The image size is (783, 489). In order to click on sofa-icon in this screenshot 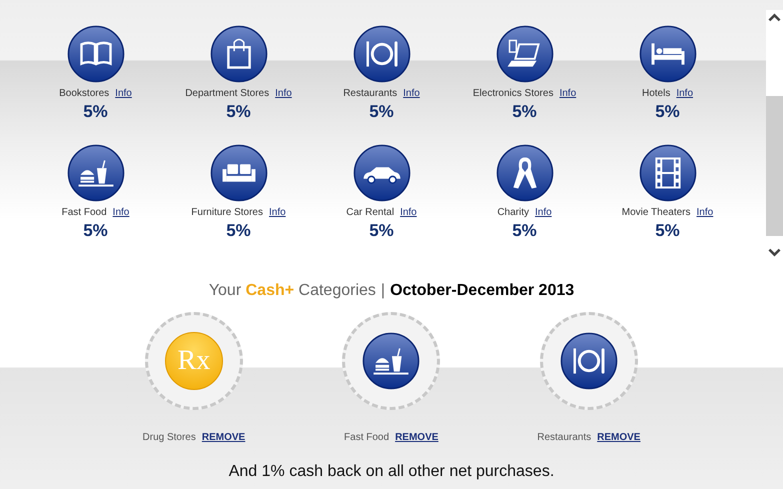, I will do `click(239, 173)`.